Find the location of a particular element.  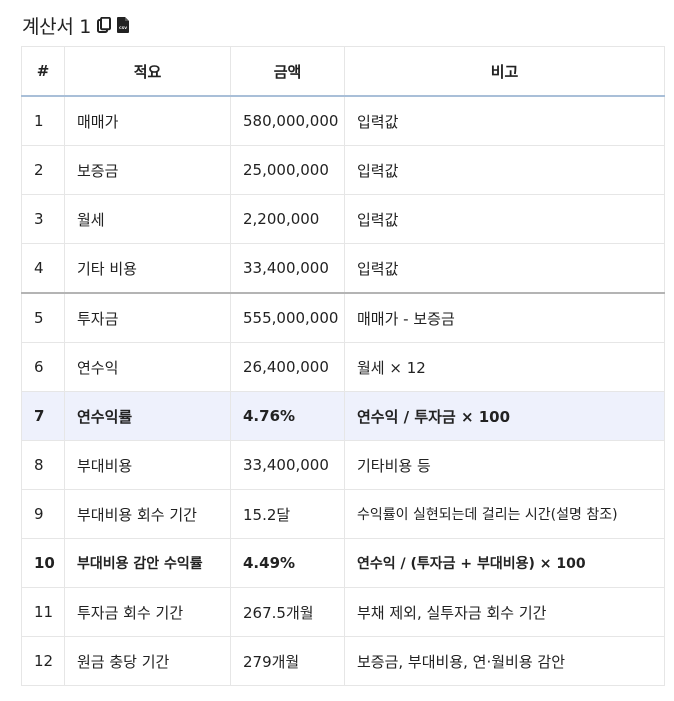

copy-icon is located at coordinates (104, 25).